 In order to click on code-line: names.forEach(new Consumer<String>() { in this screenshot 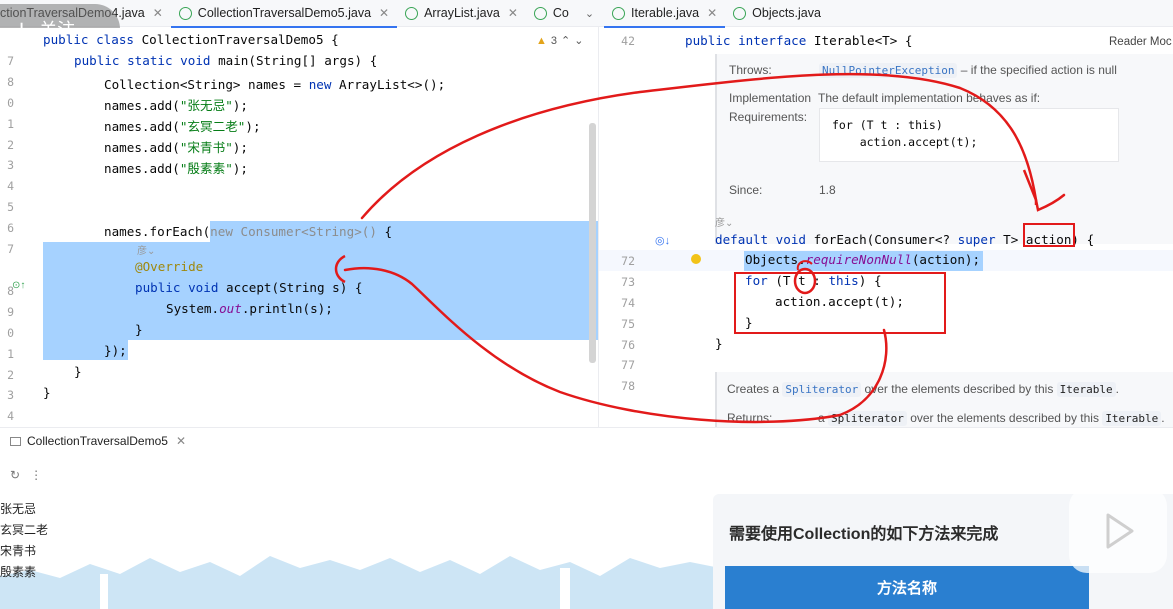, I will do `click(248, 231)`.